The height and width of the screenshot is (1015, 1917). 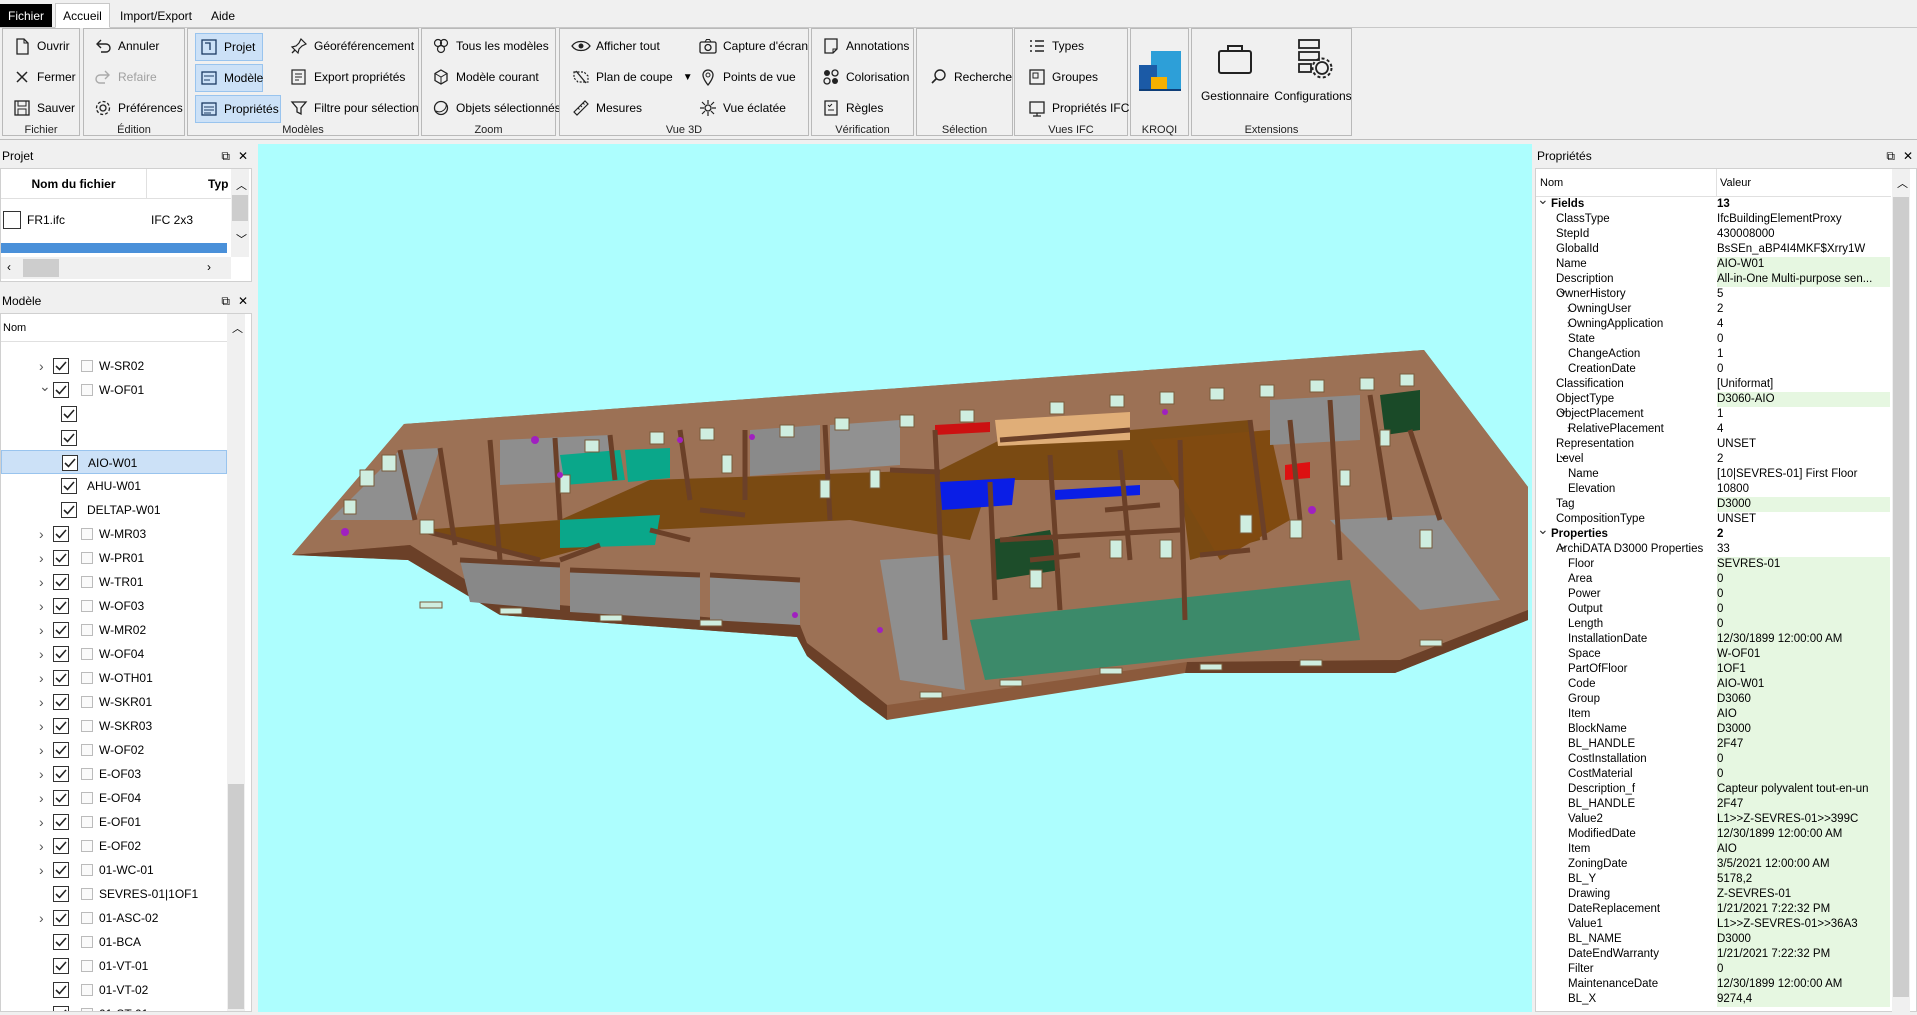 What do you see at coordinates (747, 77) in the screenshot?
I see `viewpoints-button: Points de vue` at bounding box center [747, 77].